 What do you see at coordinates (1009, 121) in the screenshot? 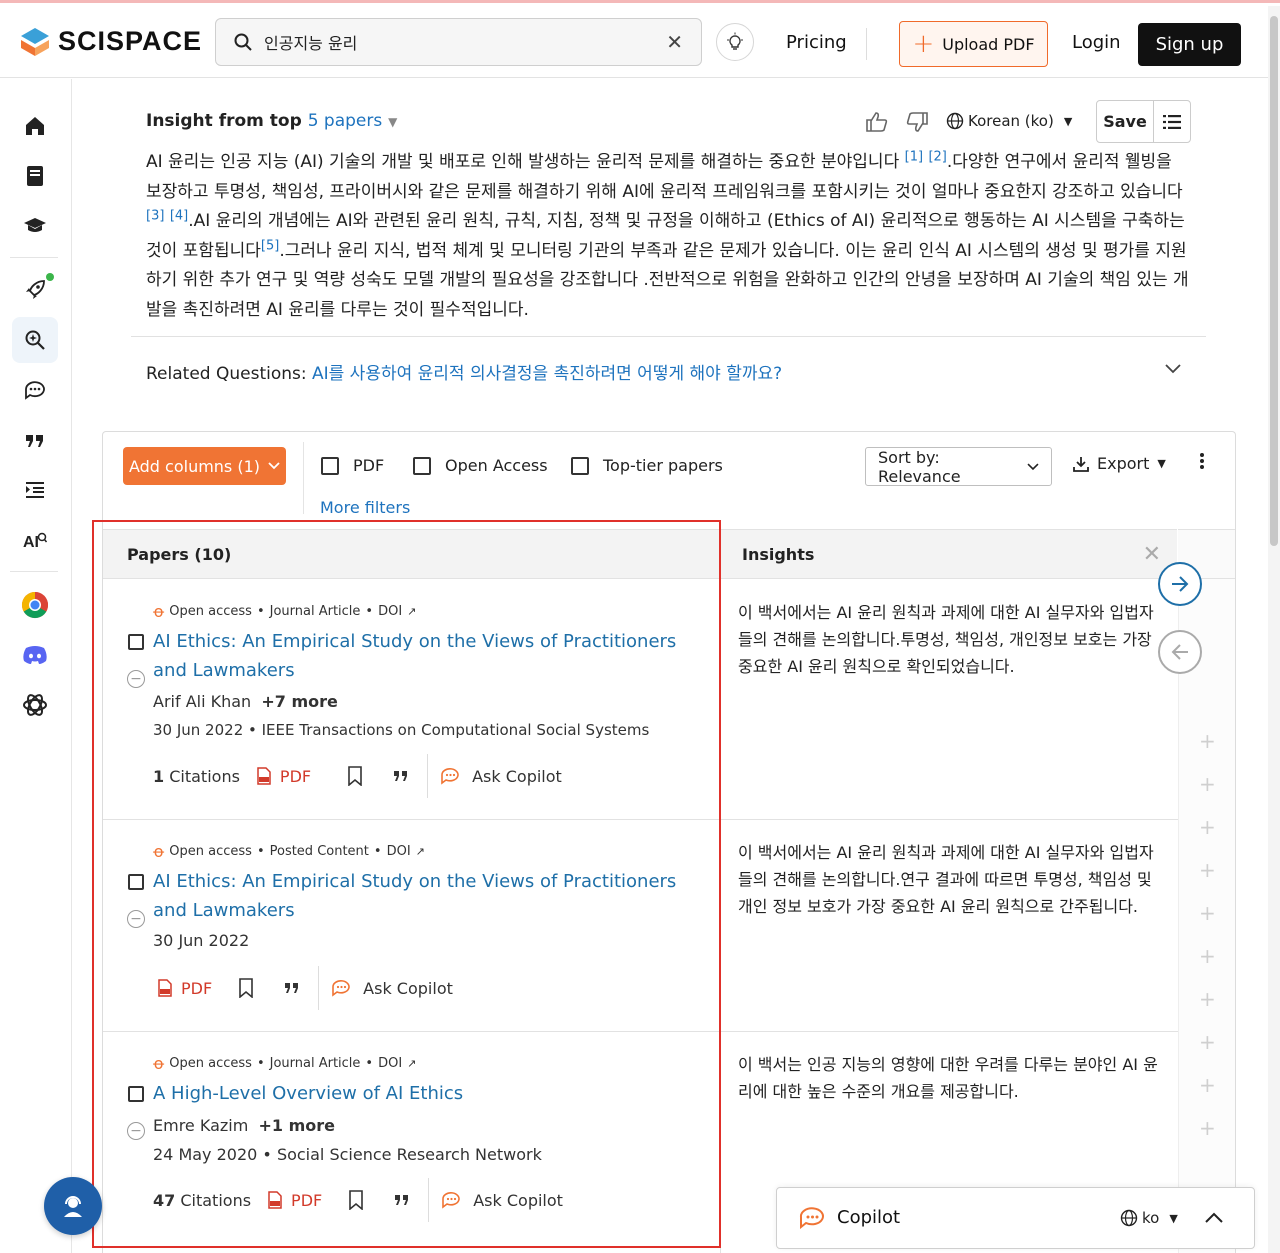
I see `language-selector: Korean (ko) ▼` at bounding box center [1009, 121].